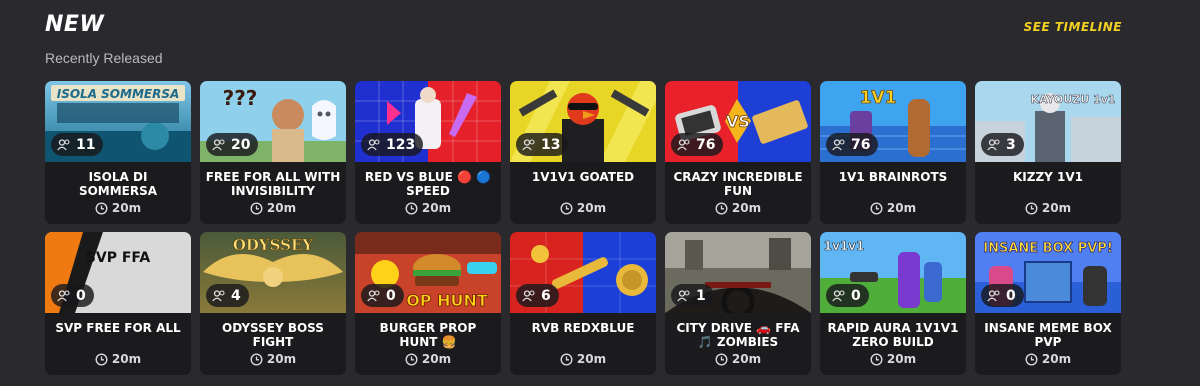 Image resolution: width=1200 pixels, height=386 pixels. What do you see at coordinates (273, 245) in the screenshot?
I see `thumb-text: ODYSSEY` at bounding box center [273, 245].